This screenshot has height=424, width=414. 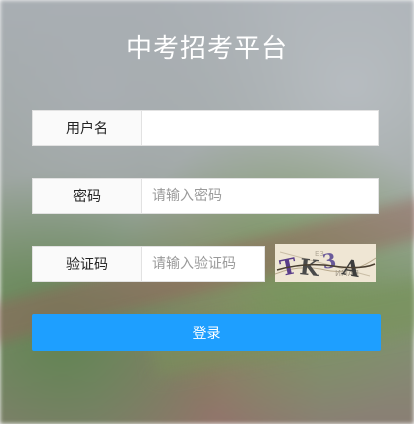 What do you see at coordinates (309, 268) in the screenshot?
I see `svg-text: K` at bounding box center [309, 268].